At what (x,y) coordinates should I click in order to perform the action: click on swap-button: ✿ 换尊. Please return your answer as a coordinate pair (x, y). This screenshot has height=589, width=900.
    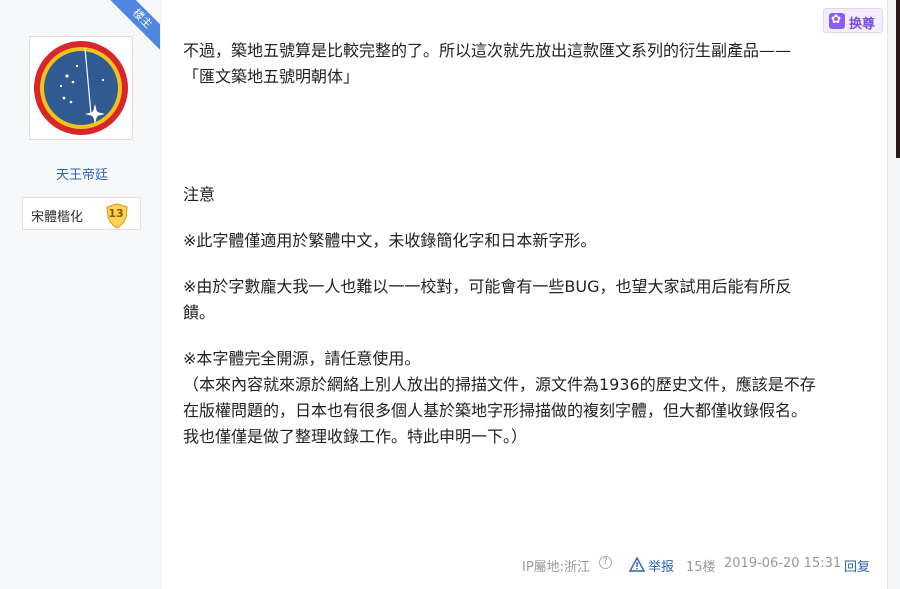
    Looking at the image, I should click on (853, 20).